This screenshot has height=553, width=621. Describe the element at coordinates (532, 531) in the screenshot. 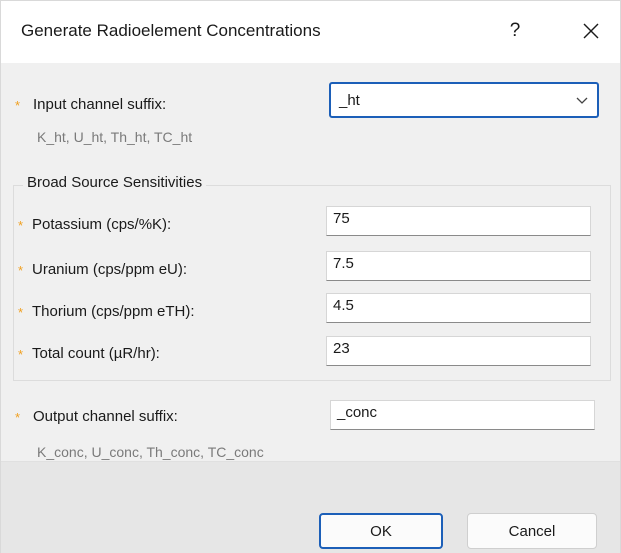

I see `cancel-button: Cancel` at that location.